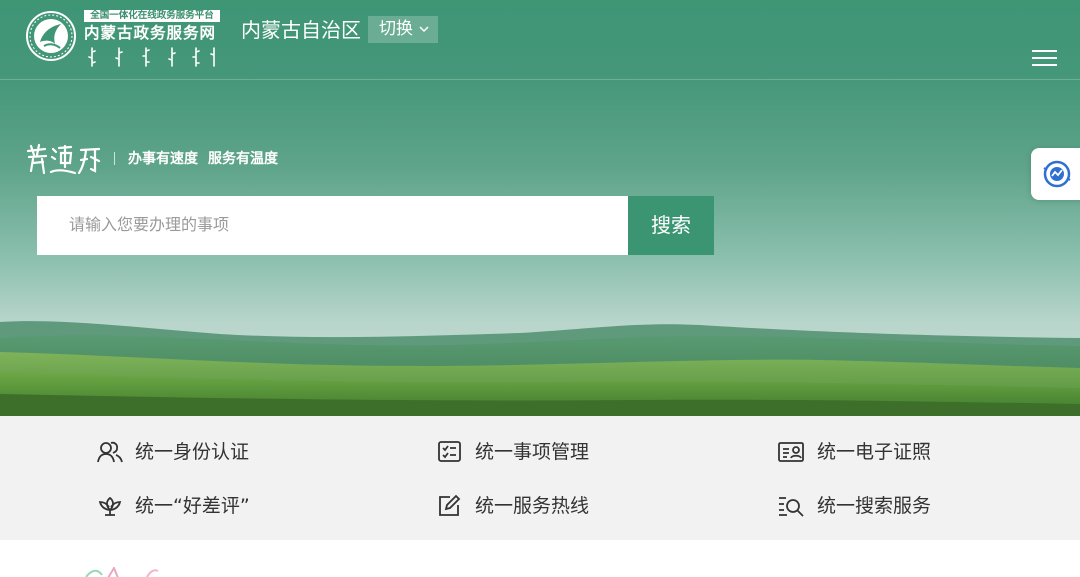  Describe the element at coordinates (122, 572) in the screenshot. I see `decorative-flower-graphic` at that location.